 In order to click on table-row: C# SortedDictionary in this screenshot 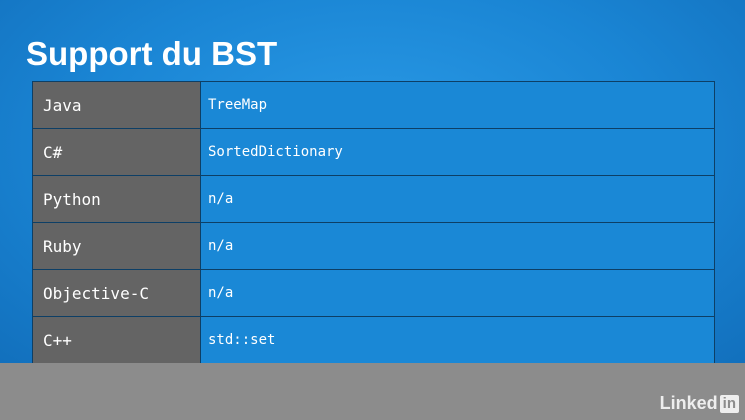, I will do `click(373, 152)`.